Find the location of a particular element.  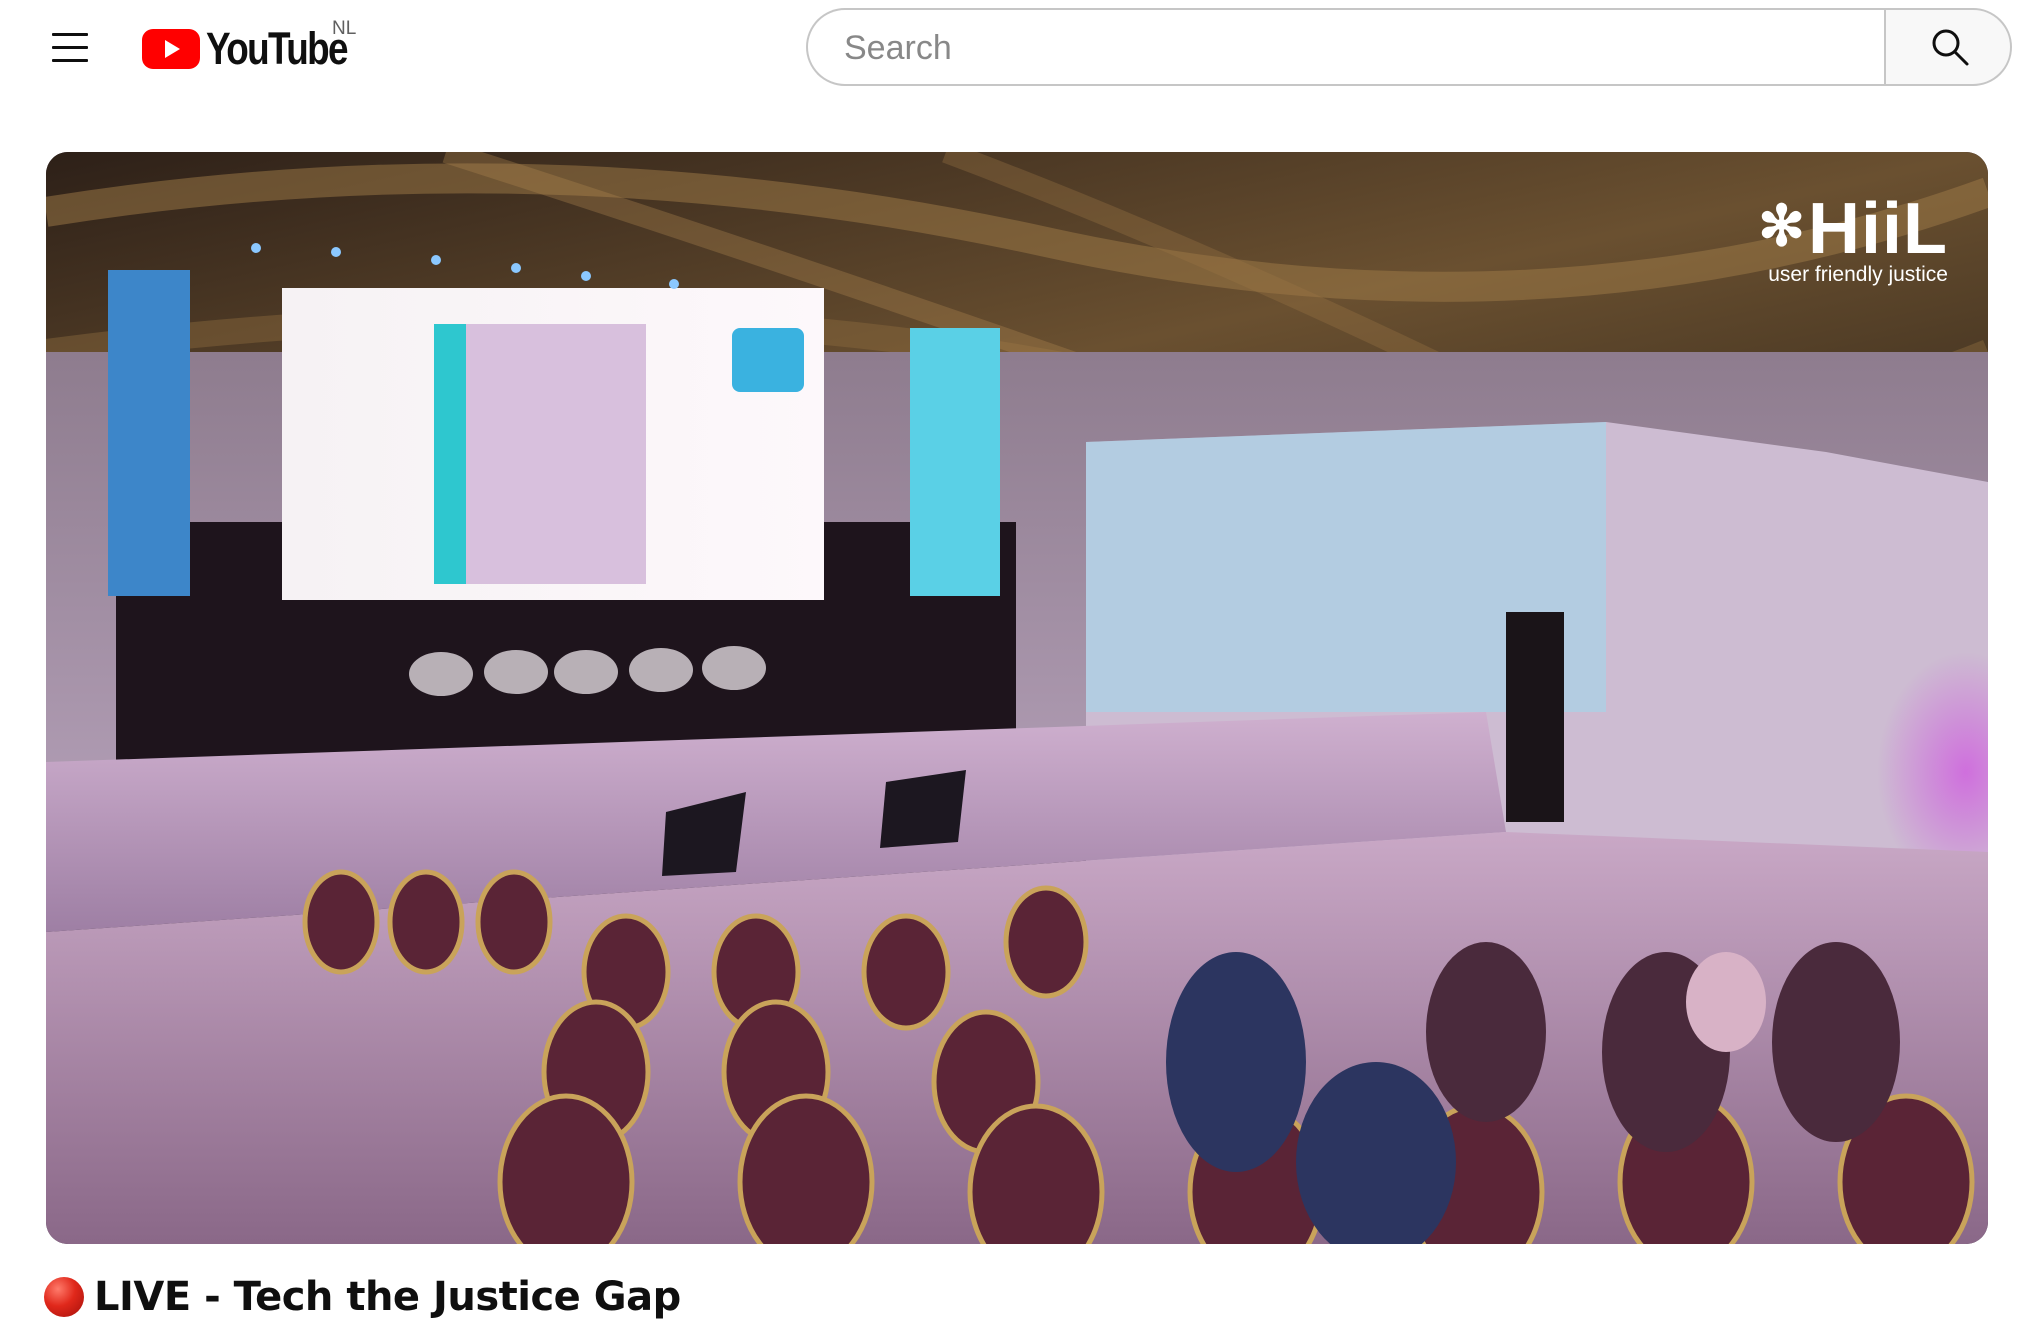

search-input is located at coordinates (1344, 48).